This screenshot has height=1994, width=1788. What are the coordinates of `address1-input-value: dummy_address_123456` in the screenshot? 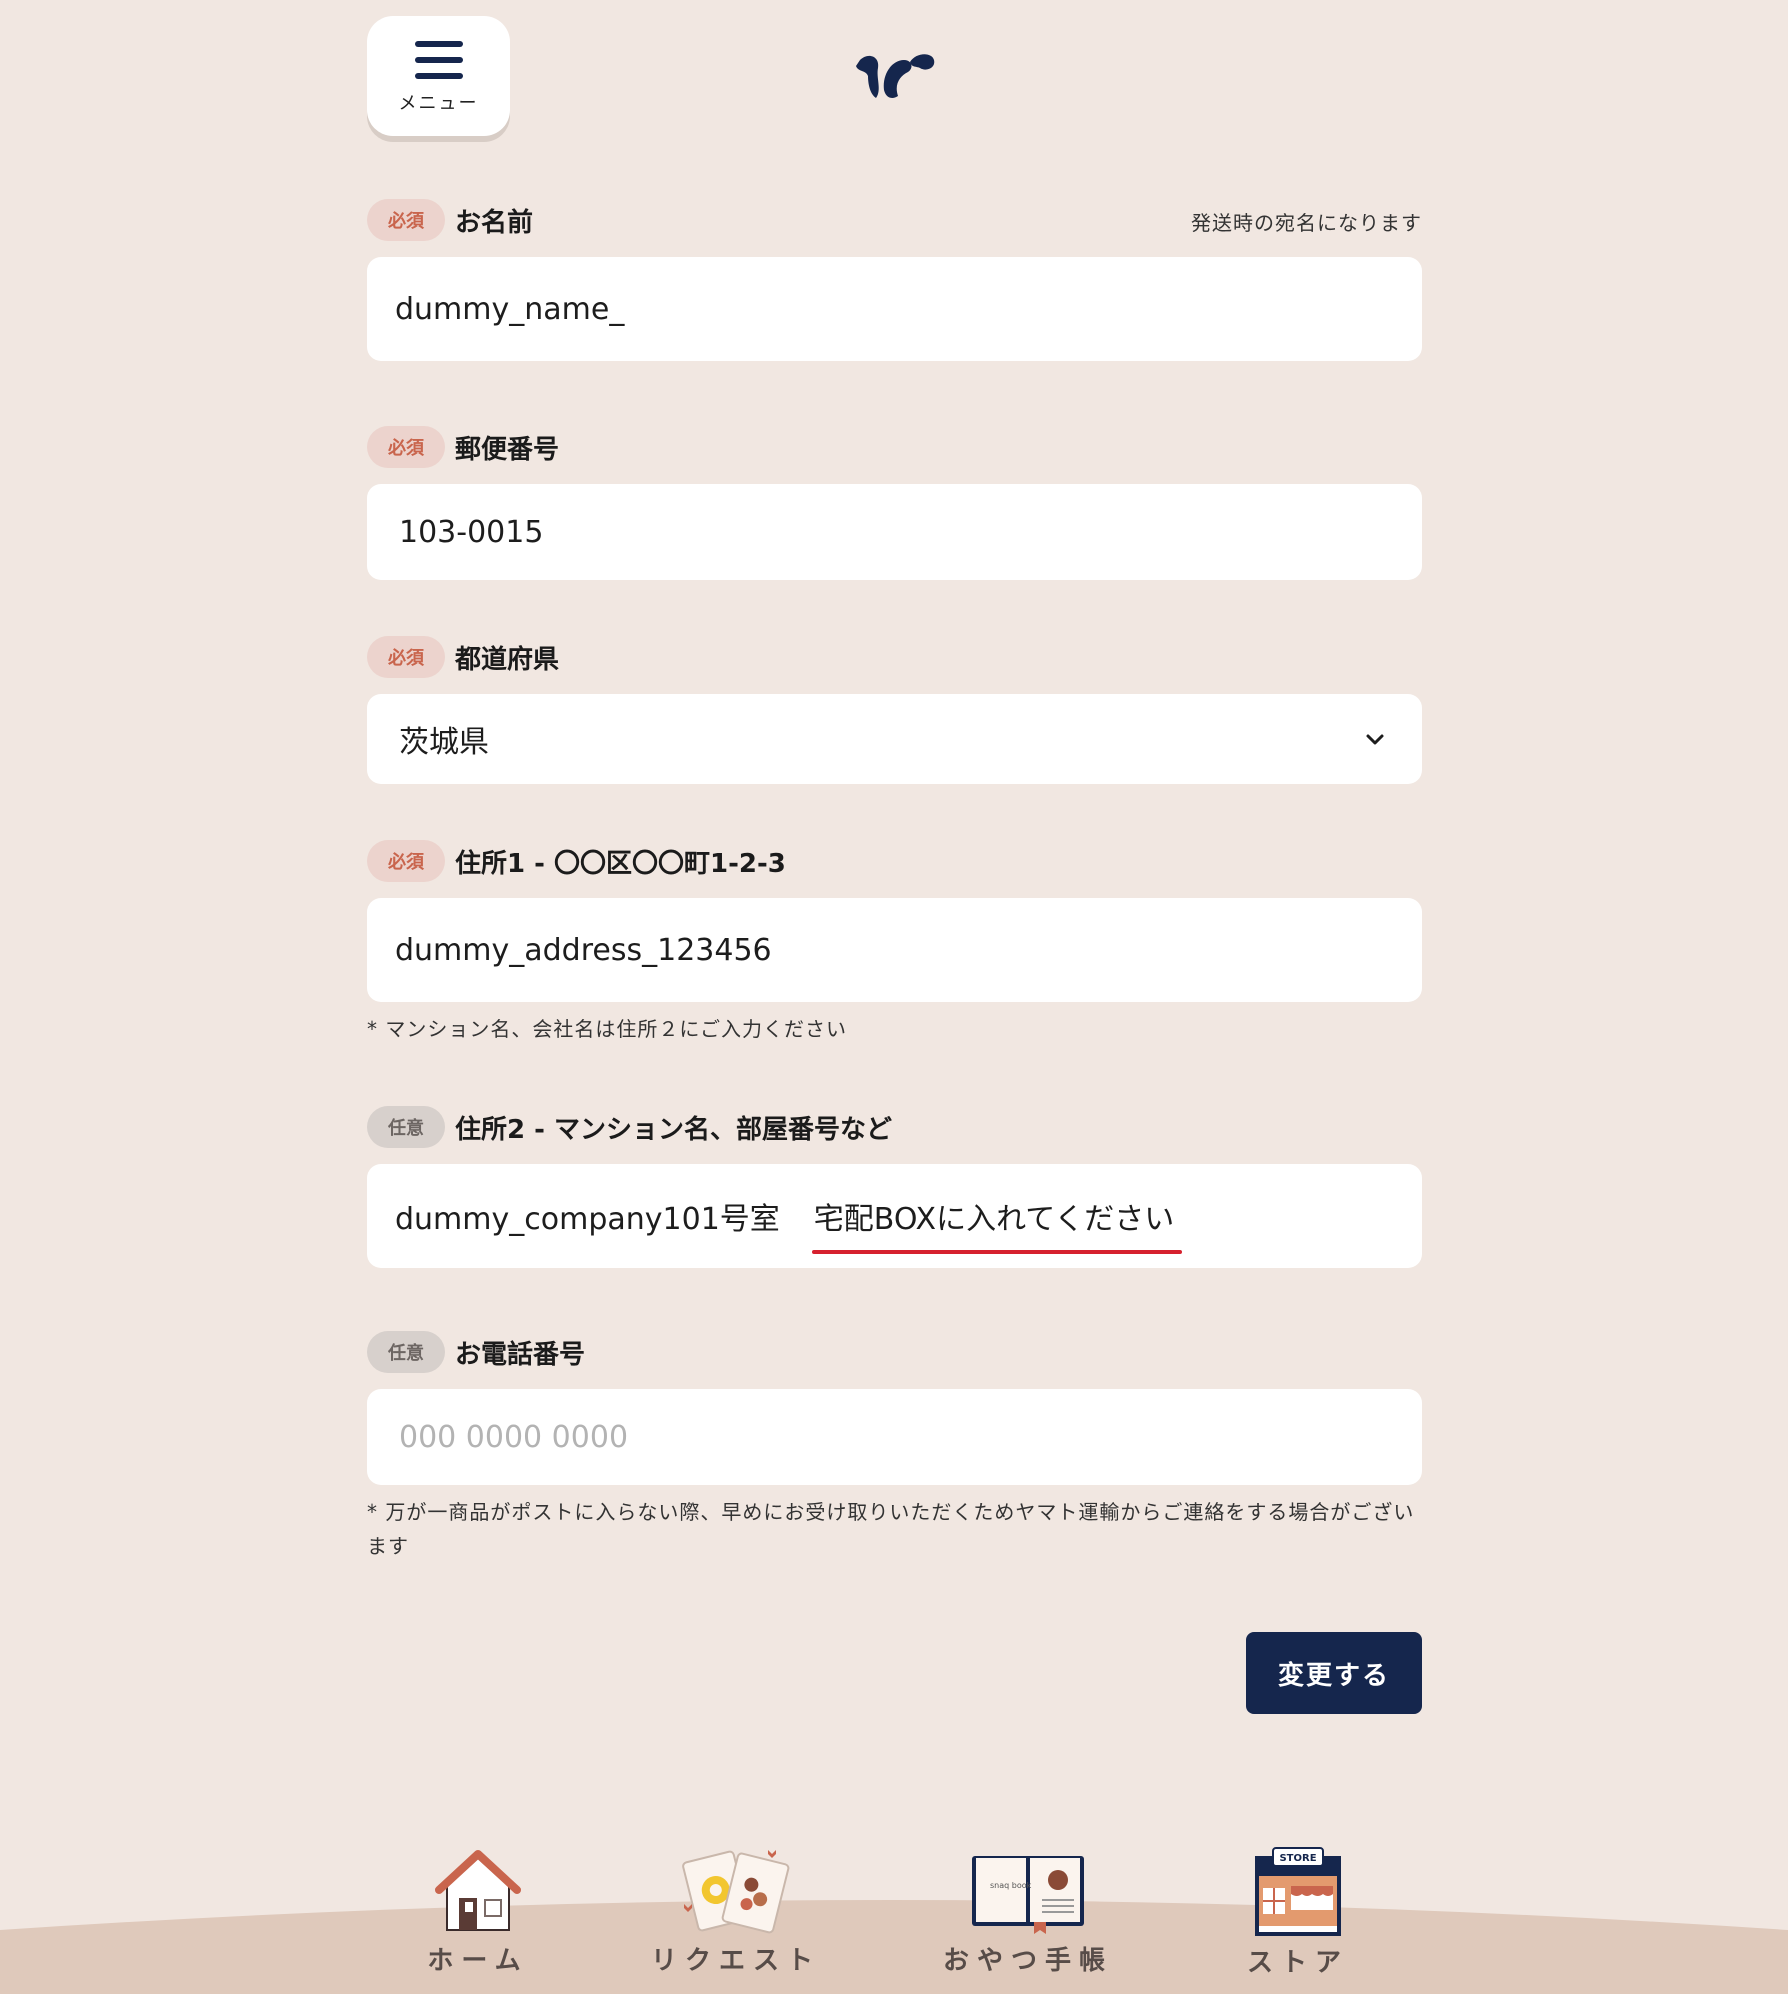 It's located at (583, 950).